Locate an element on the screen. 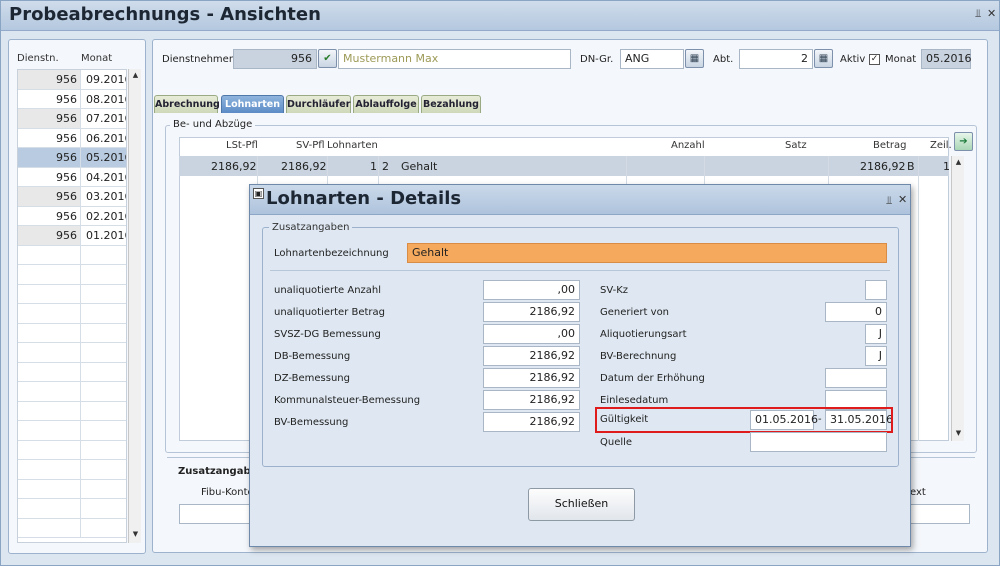 This screenshot has height=566, width=1000. dn-nr-field: 956 is located at coordinates (275, 59).